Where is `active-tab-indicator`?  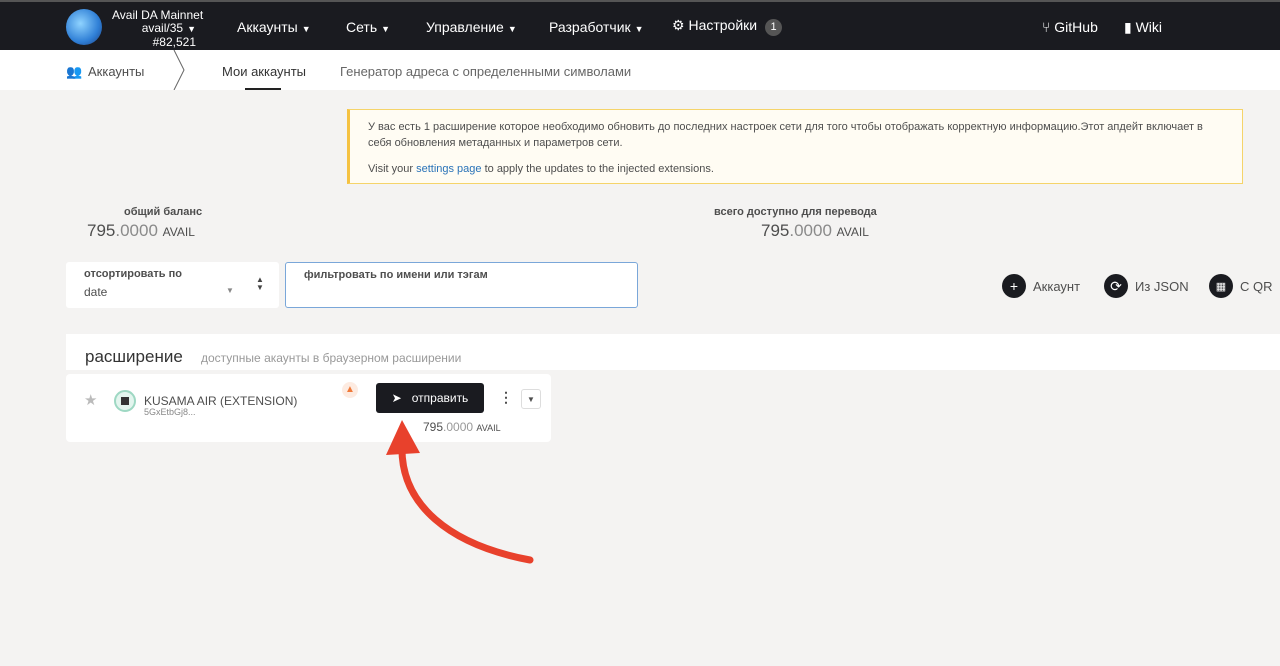
active-tab-indicator is located at coordinates (263, 89).